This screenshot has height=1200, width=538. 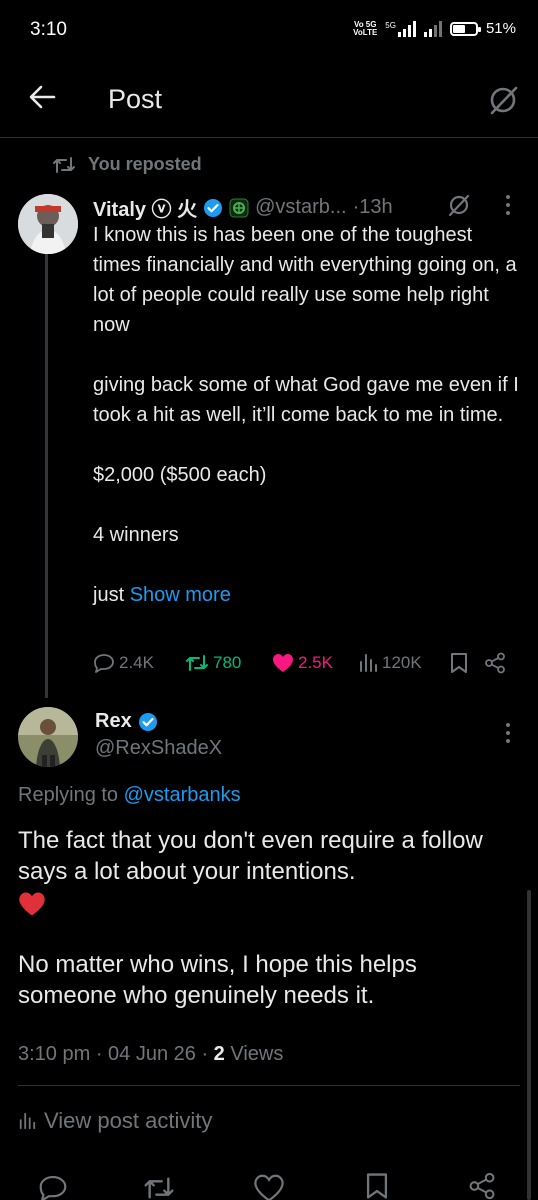 I want to click on avatar-vitaly, so click(x=48, y=224).